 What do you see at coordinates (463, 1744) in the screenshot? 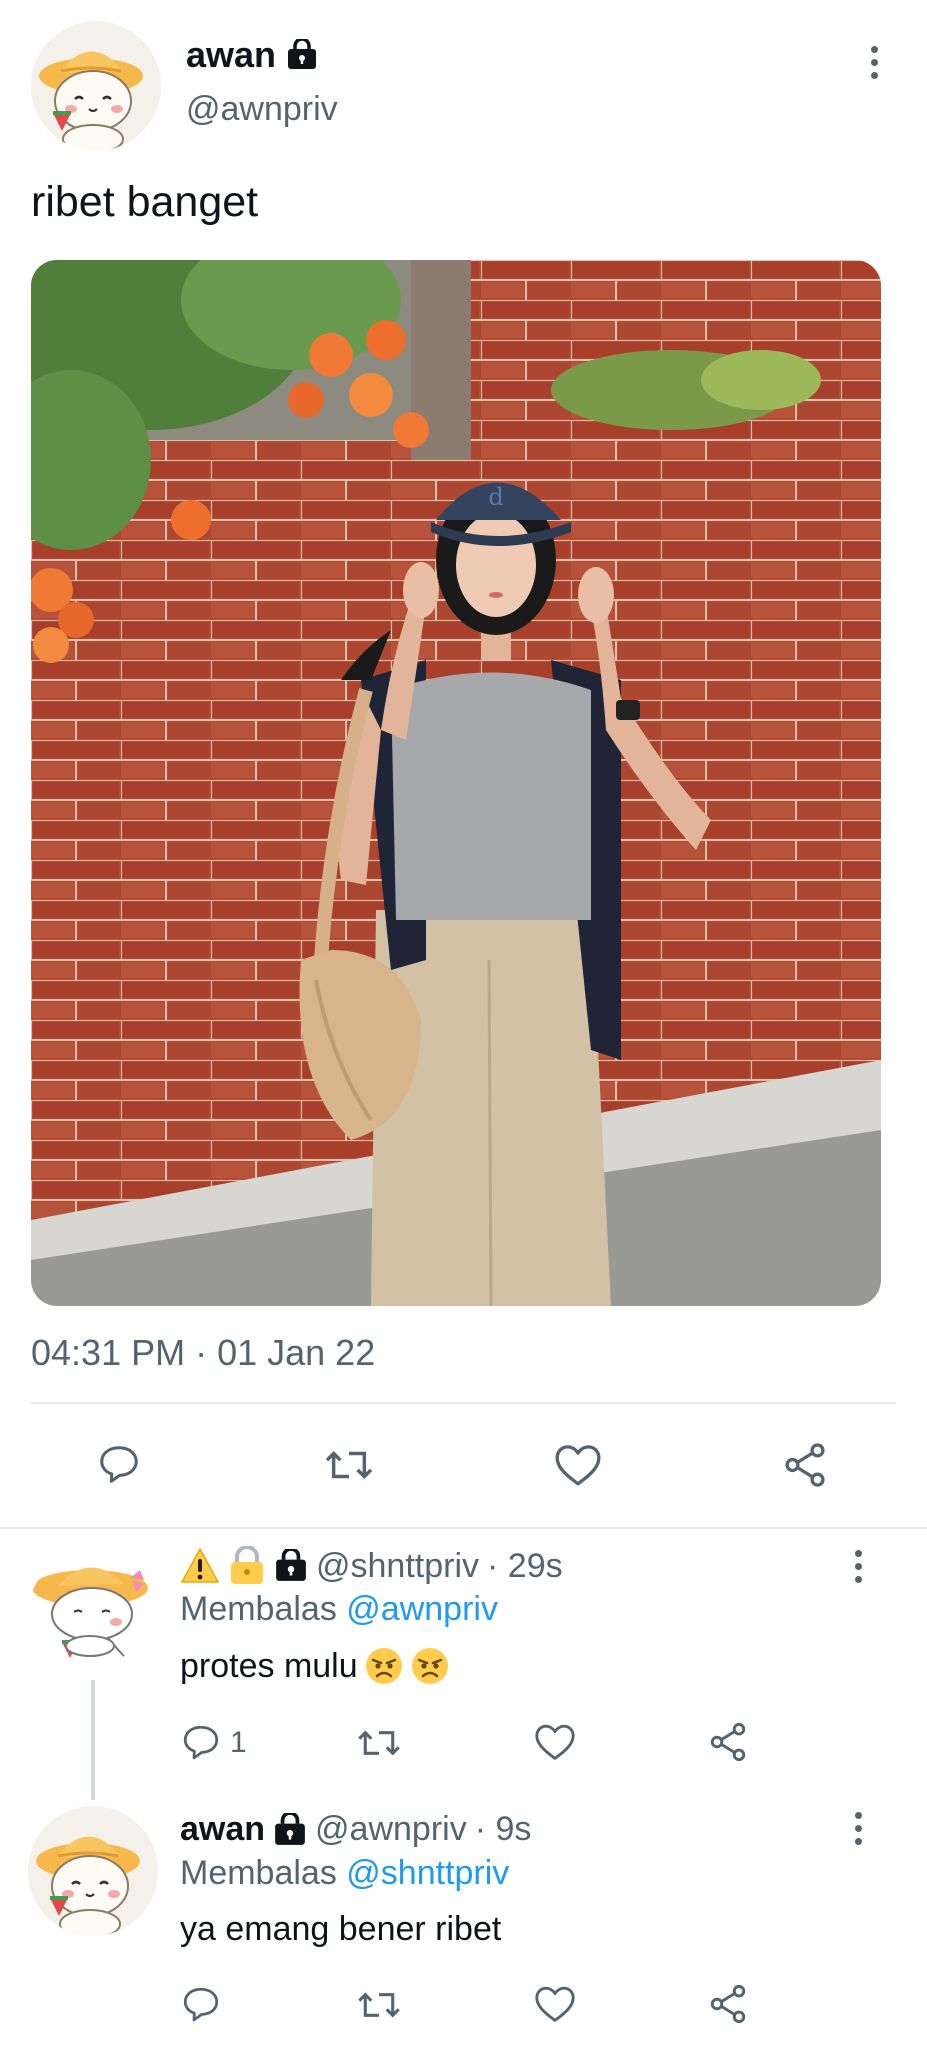
I see `reply-actions: 1` at bounding box center [463, 1744].